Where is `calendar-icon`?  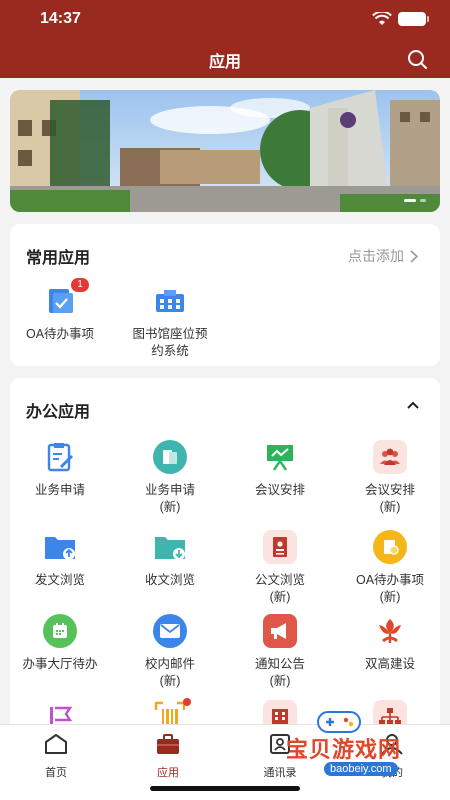
calendar-icon is located at coordinates (60, 630).